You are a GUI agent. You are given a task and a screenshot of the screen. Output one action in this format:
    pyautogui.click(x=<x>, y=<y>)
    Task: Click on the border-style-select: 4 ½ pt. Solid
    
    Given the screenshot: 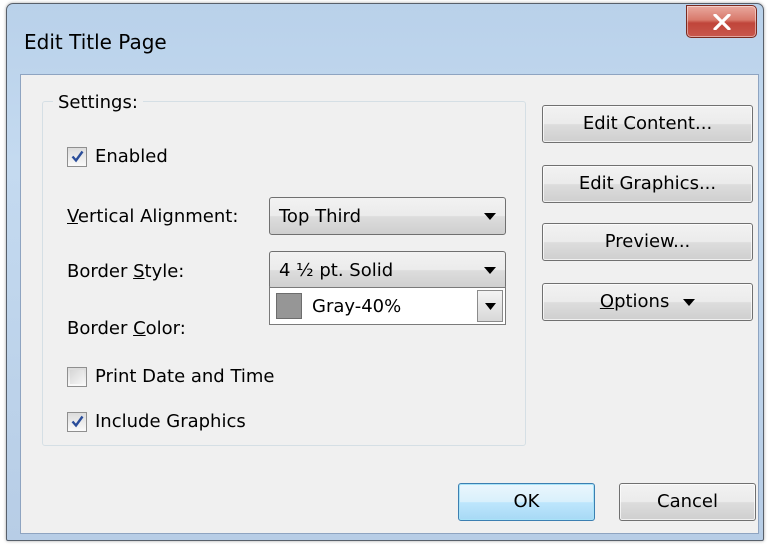 What is the action you would take?
    pyautogui.click(x=387, y=270)
    